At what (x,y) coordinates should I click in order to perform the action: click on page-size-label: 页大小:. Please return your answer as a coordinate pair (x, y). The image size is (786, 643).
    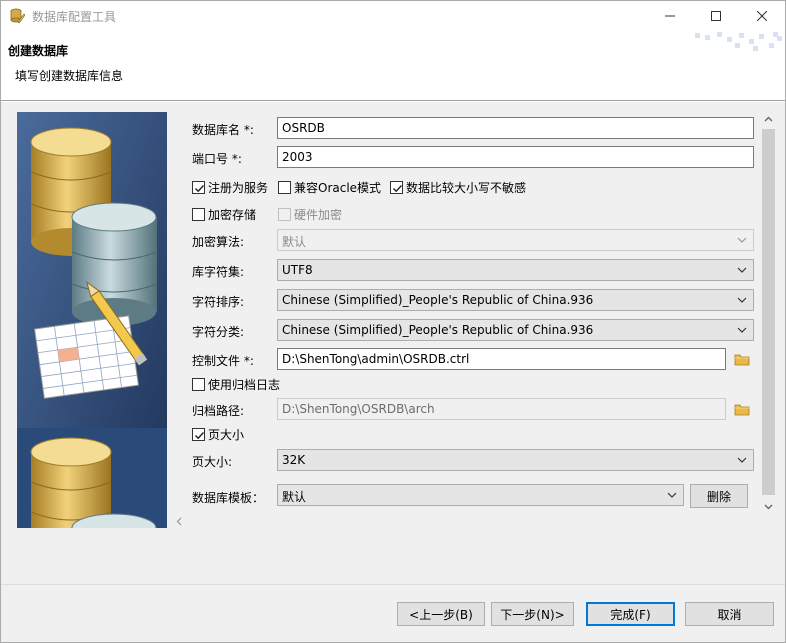
    Looking at the image, I should click on (212, 462).